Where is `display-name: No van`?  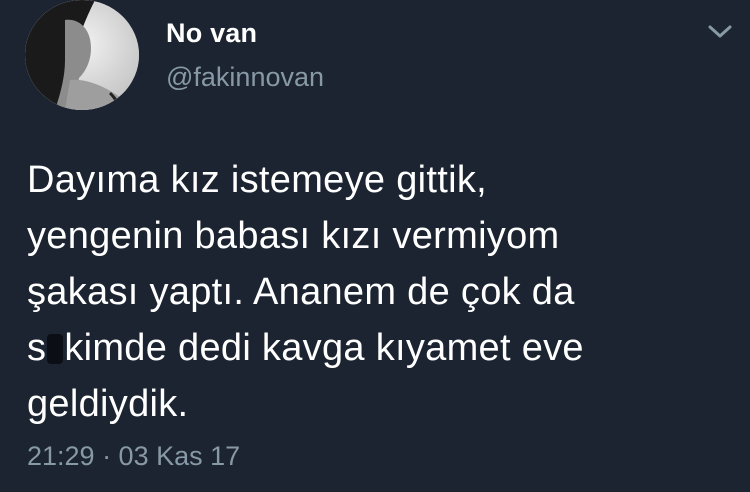 display-name: No van is located at coordinates (211, 33).